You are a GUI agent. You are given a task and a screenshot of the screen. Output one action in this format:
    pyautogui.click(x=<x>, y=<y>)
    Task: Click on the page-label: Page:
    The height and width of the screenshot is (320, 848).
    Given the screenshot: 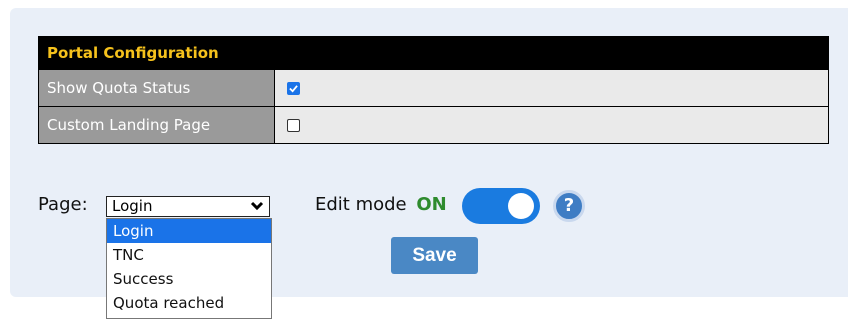 What is the action you would take?
    pyautogui.click(x=63, y=204)
    